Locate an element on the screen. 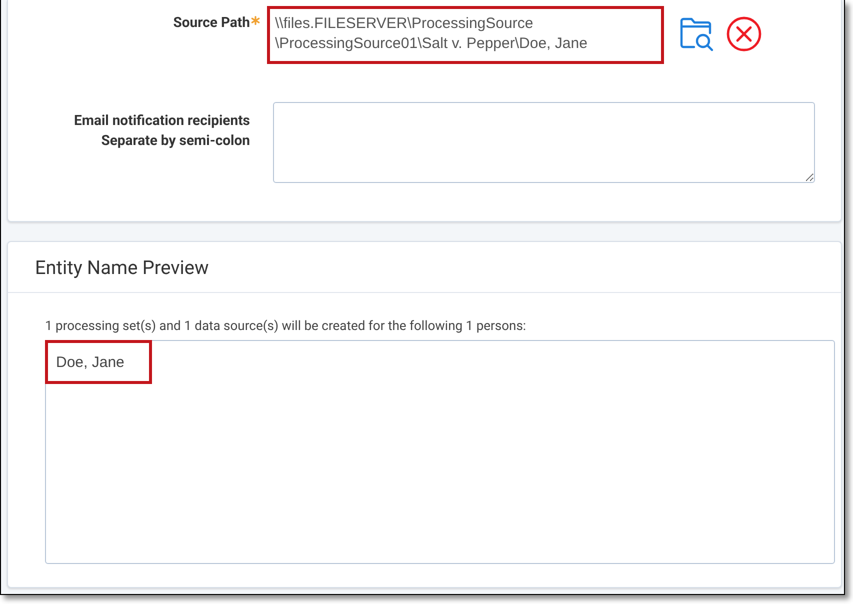  field-label: Source Path is located at coordinates (211, 23).